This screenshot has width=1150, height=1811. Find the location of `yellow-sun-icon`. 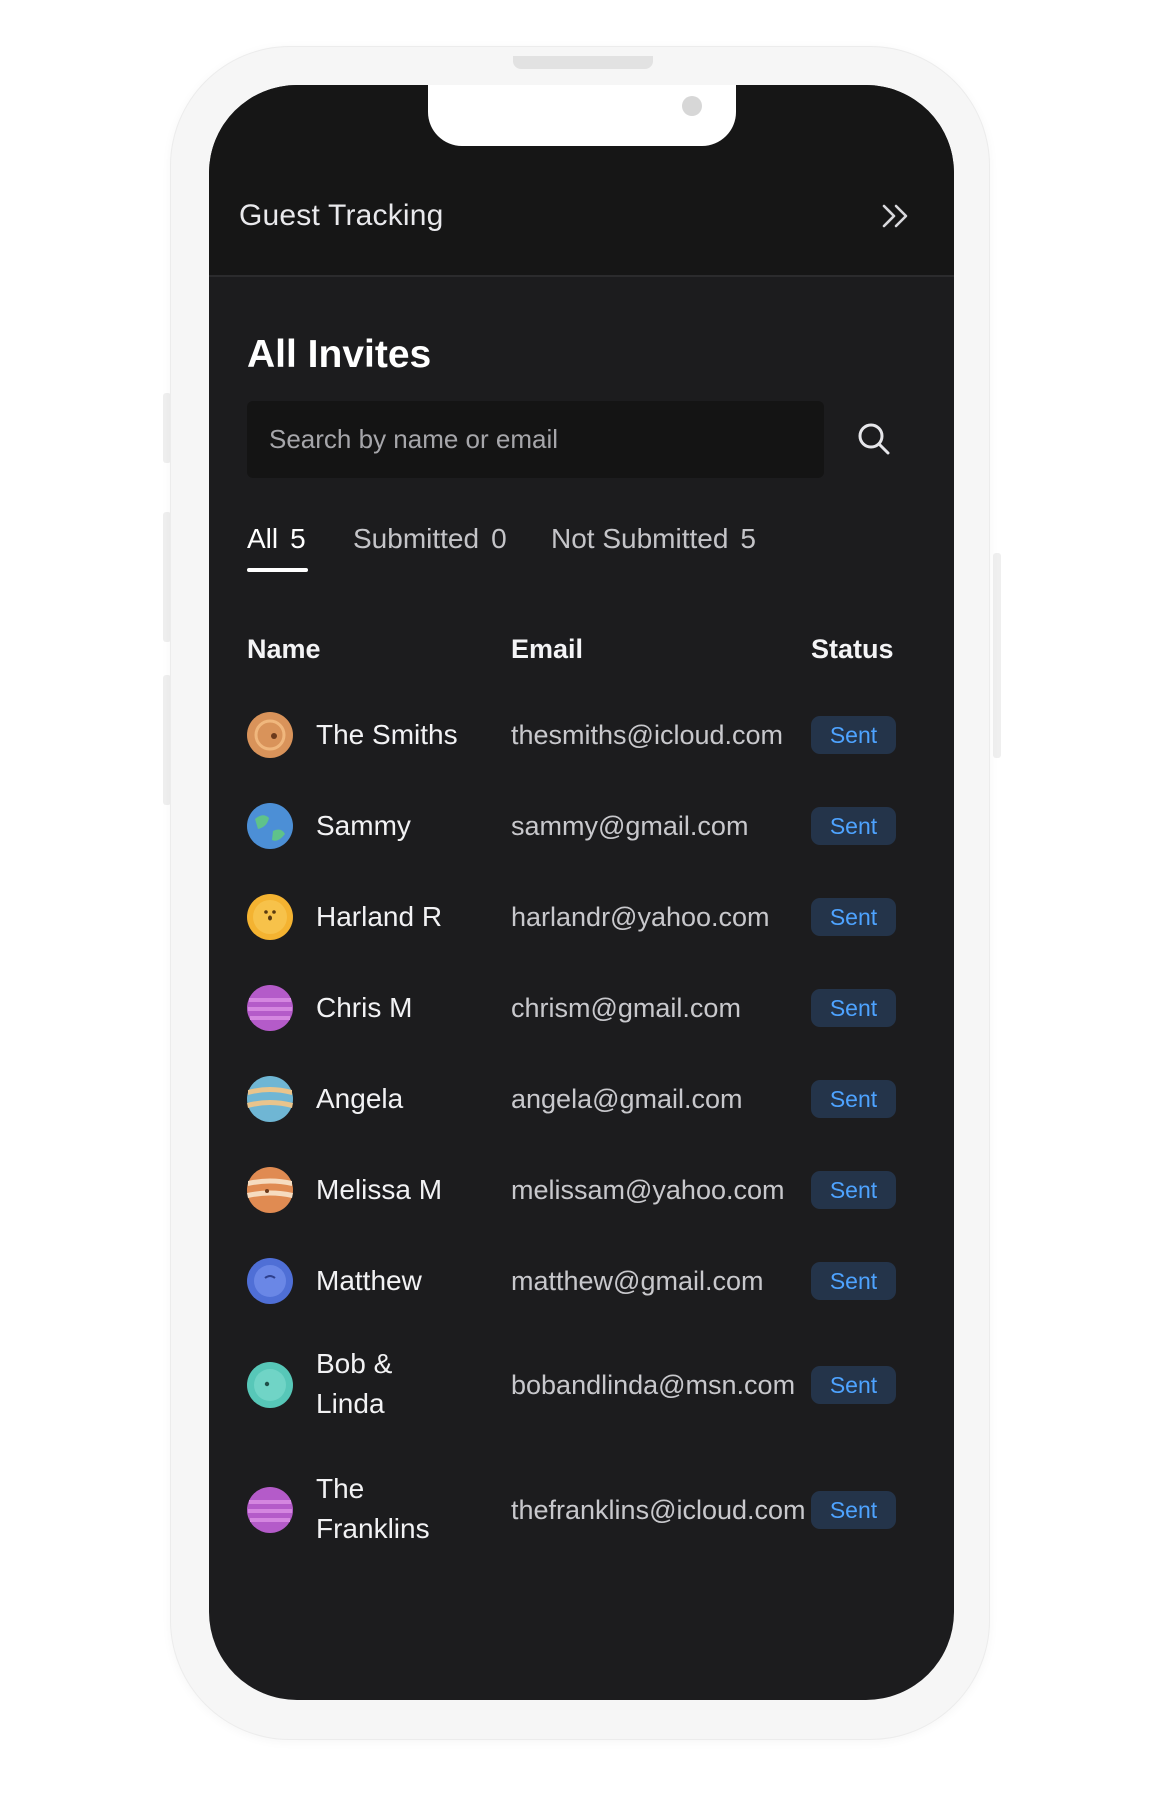

yellow-sun-icon is located at coordinates (270, 917).